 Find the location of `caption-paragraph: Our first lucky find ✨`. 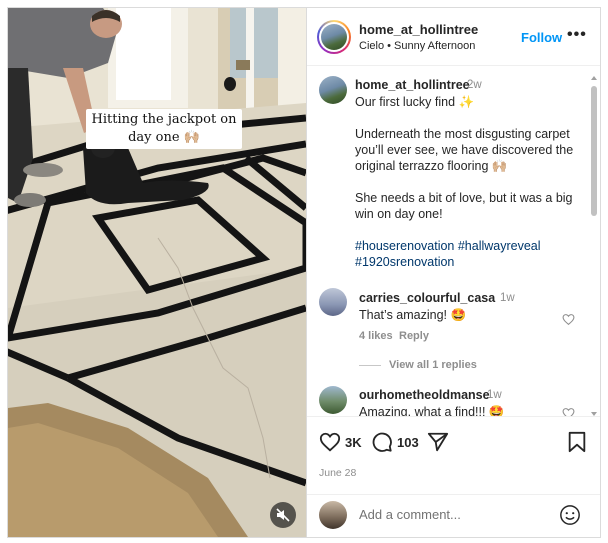

caption-paragraph: Our first lucky find ✨ is located at coordinates (415, 102).